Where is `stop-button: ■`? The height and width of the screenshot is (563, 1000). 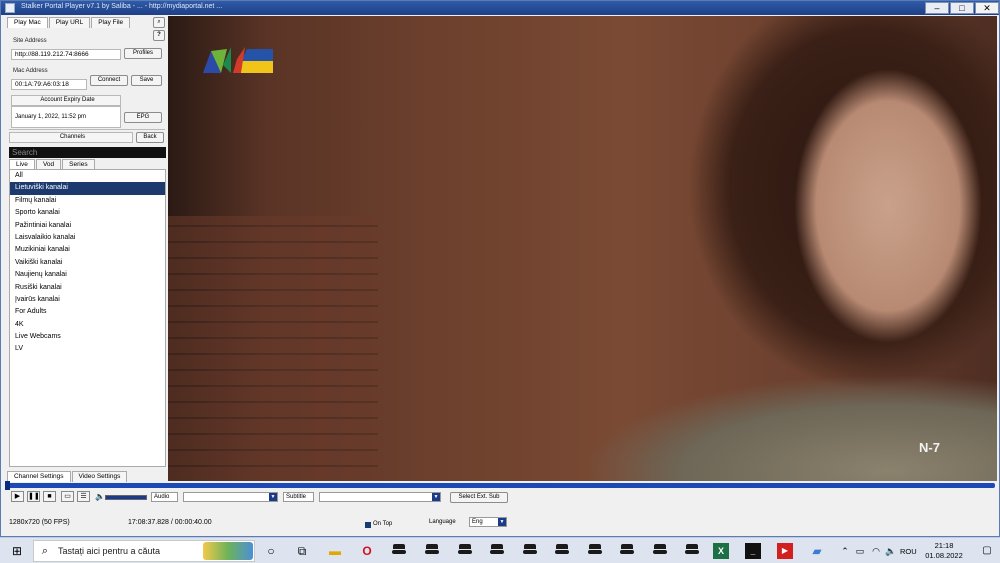
stop-button: ■ is located at coordinates (49, 496).